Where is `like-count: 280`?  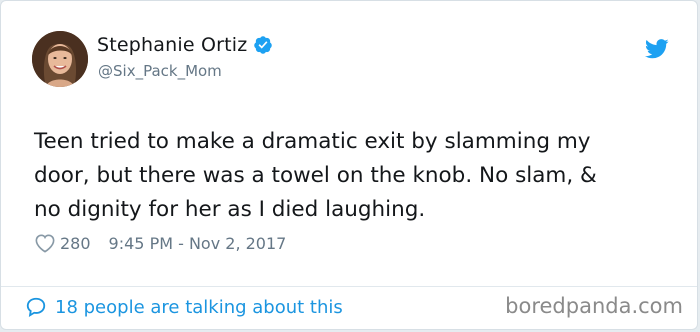 like-count: 280 is located at coordinates (75, 243).